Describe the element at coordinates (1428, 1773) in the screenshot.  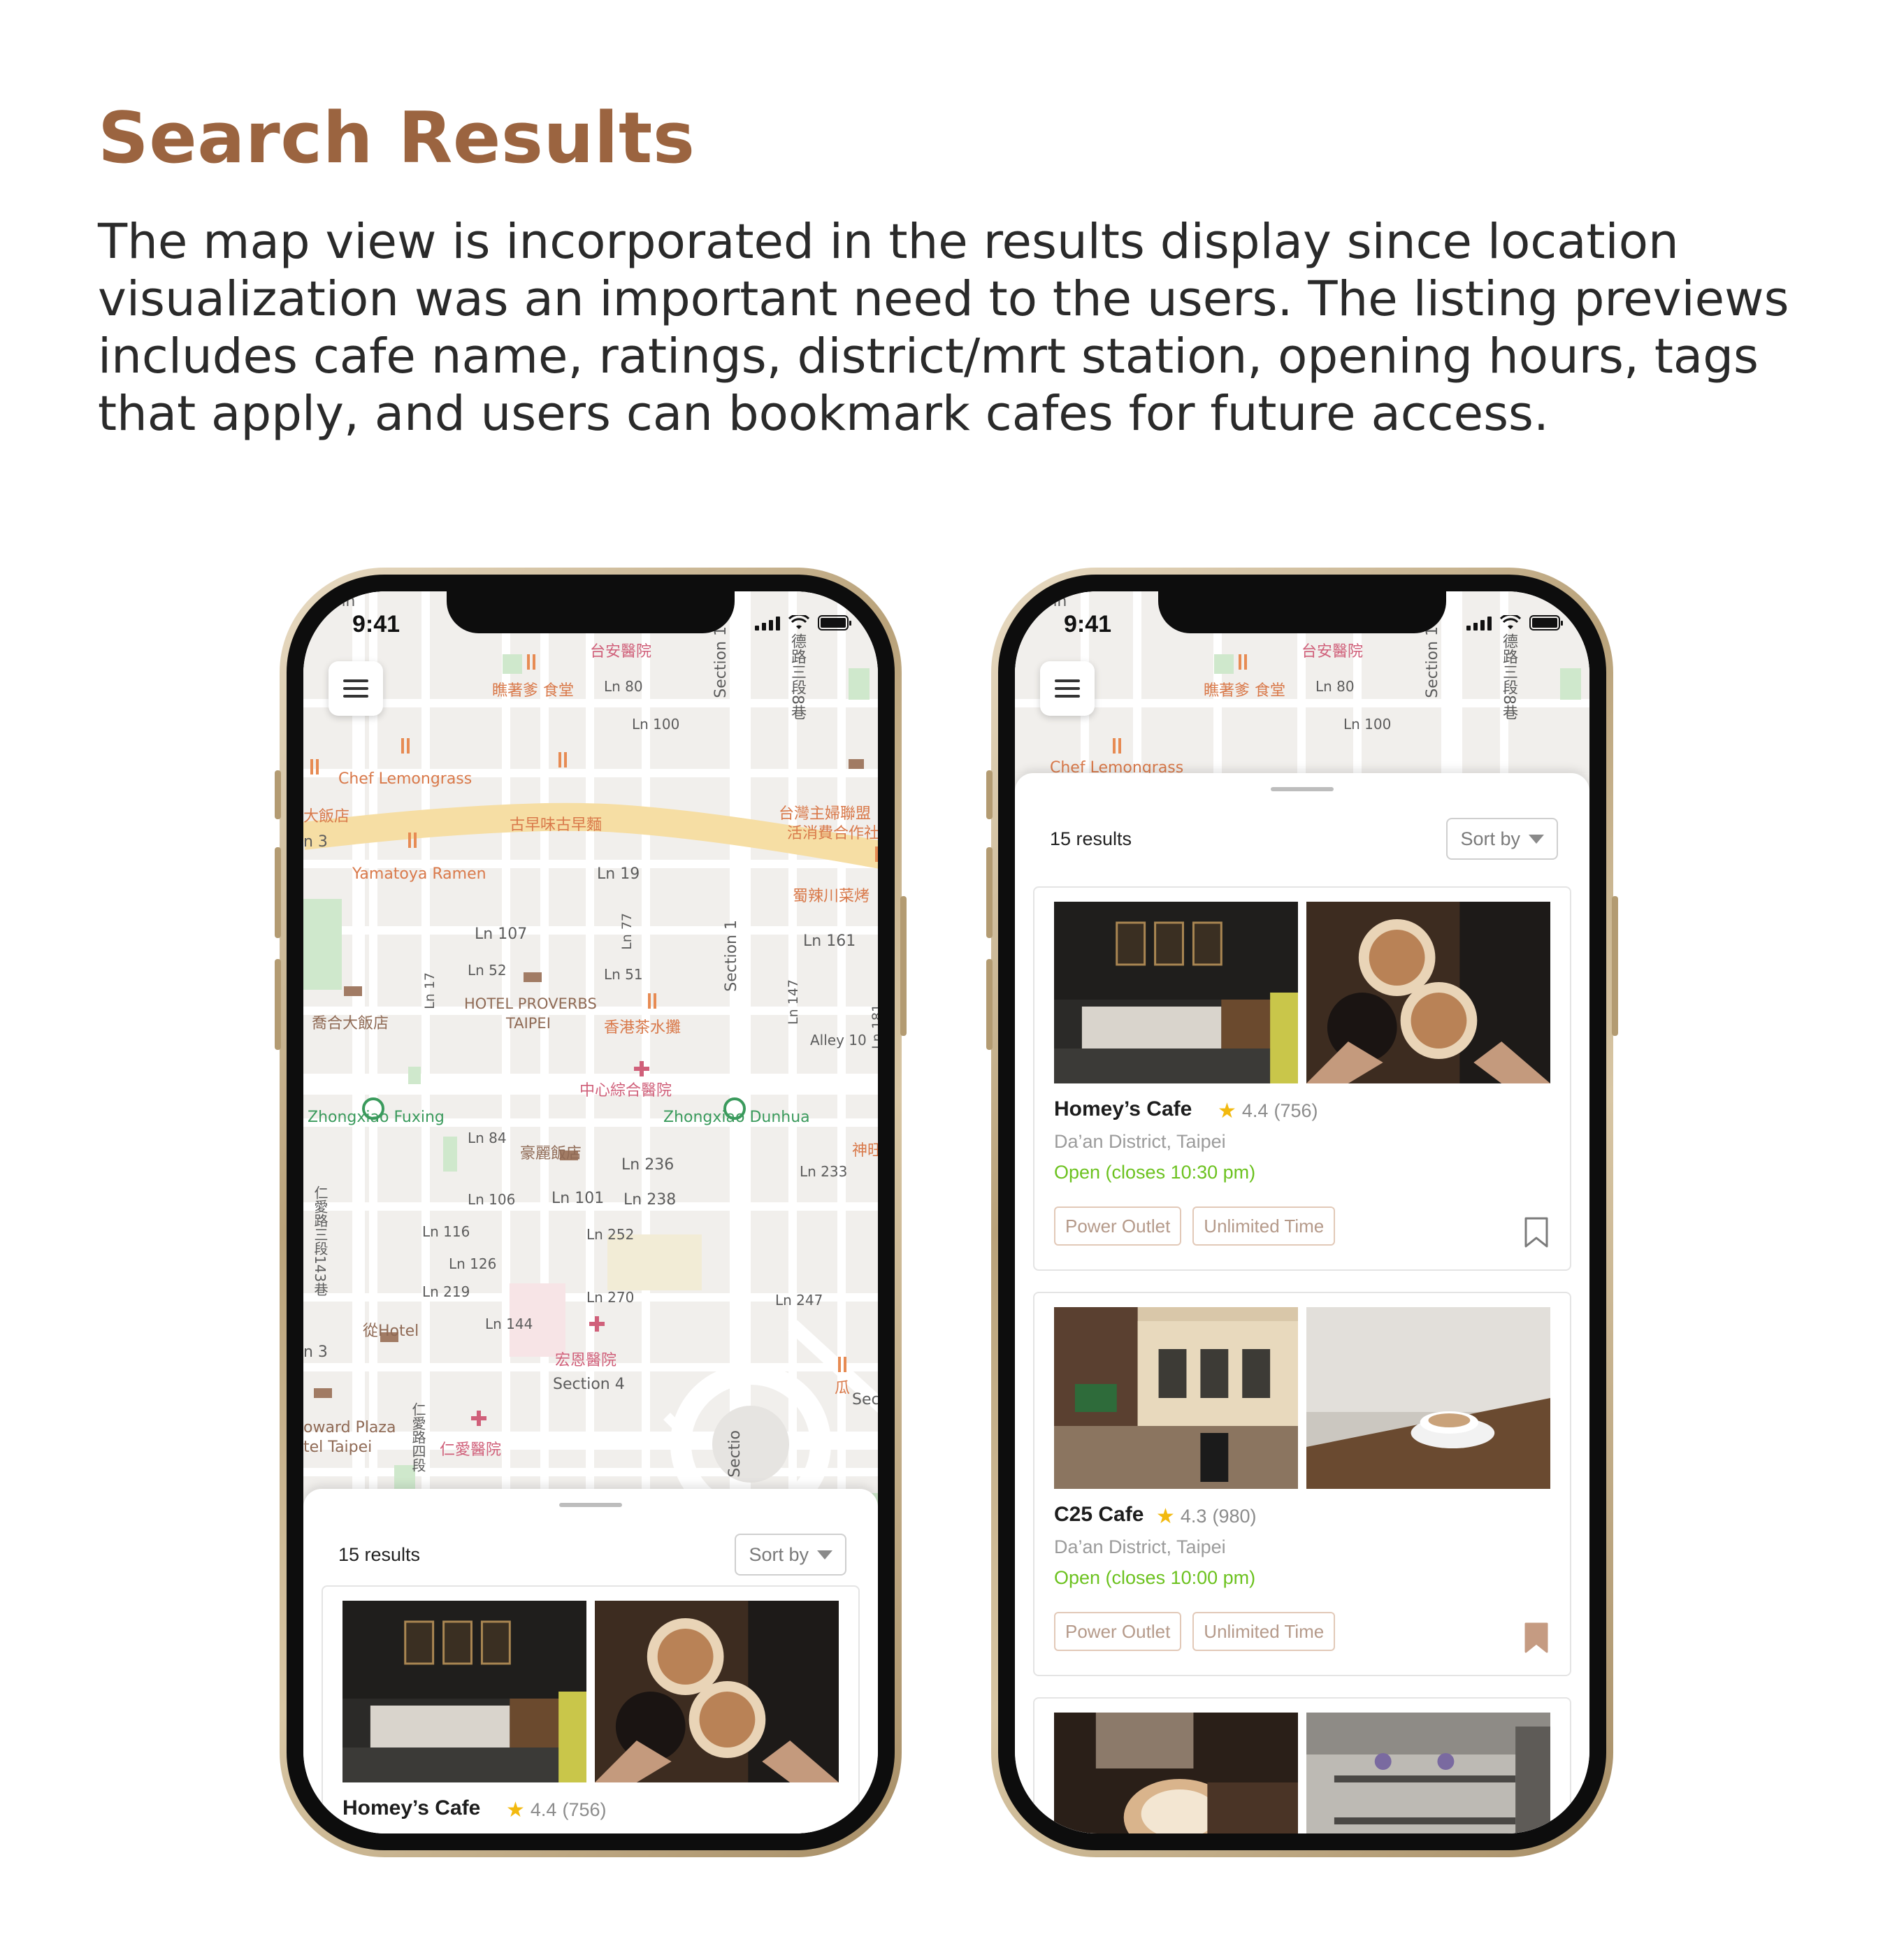
I see `cafe-bar-photo` at that location.